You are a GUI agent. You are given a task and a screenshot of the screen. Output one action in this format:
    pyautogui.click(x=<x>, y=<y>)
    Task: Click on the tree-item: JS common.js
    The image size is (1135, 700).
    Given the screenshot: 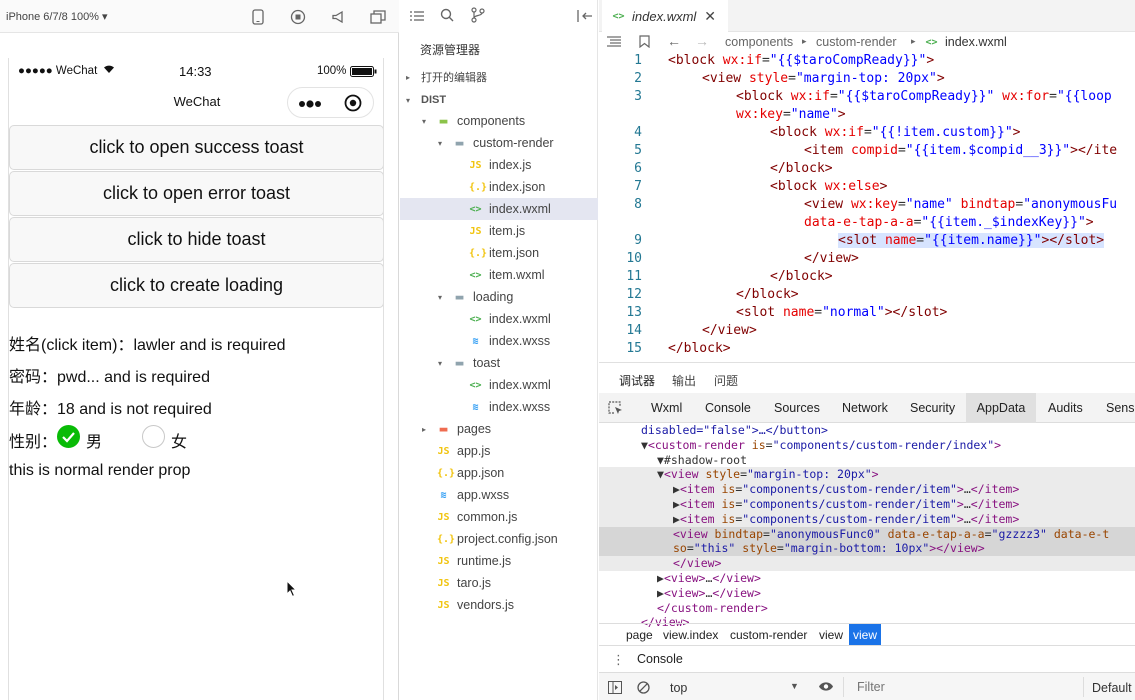 What is the action you would take?
    pyautogui.click(x=499, y=517)
    